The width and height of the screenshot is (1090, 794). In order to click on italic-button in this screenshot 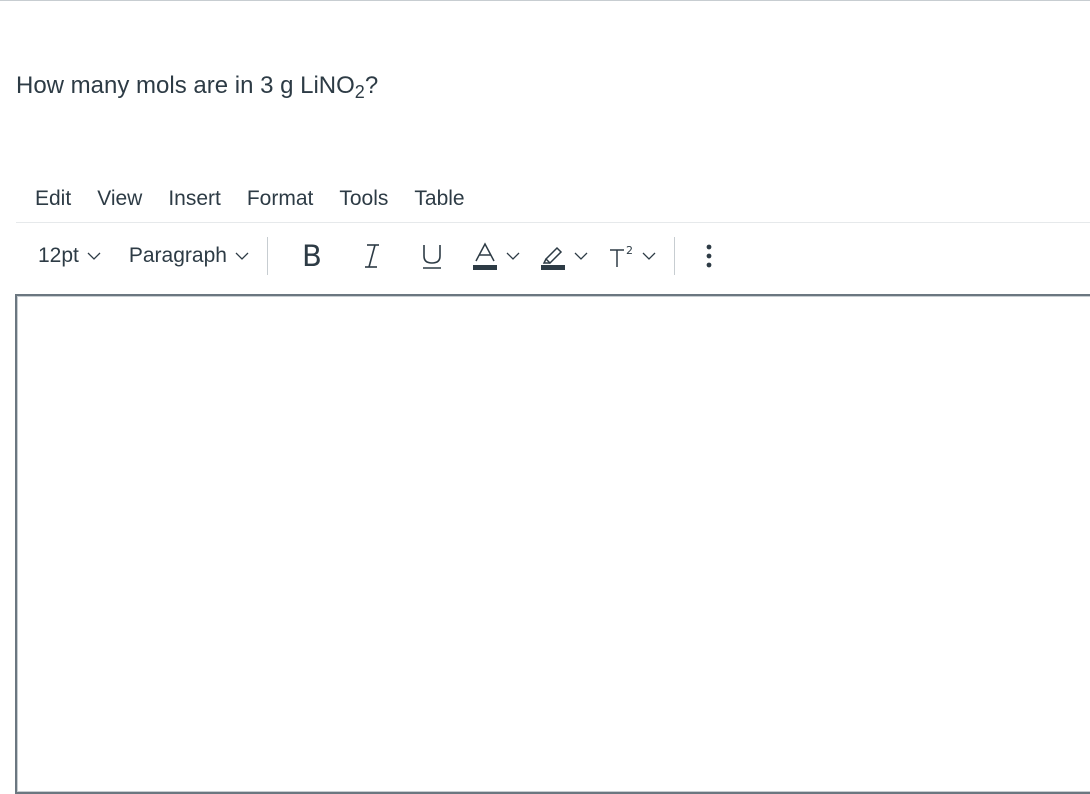, I will do `click(372, 256)`.